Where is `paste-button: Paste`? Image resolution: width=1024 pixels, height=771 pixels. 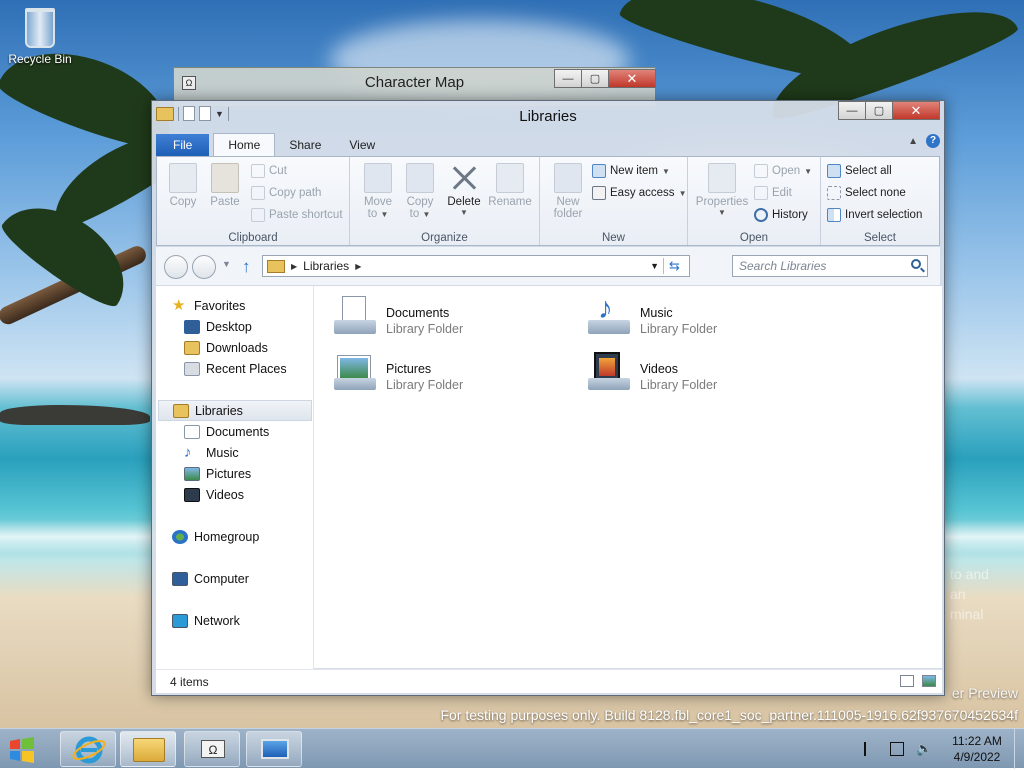
paste-button: Paste is located at coordinates (225, 185).